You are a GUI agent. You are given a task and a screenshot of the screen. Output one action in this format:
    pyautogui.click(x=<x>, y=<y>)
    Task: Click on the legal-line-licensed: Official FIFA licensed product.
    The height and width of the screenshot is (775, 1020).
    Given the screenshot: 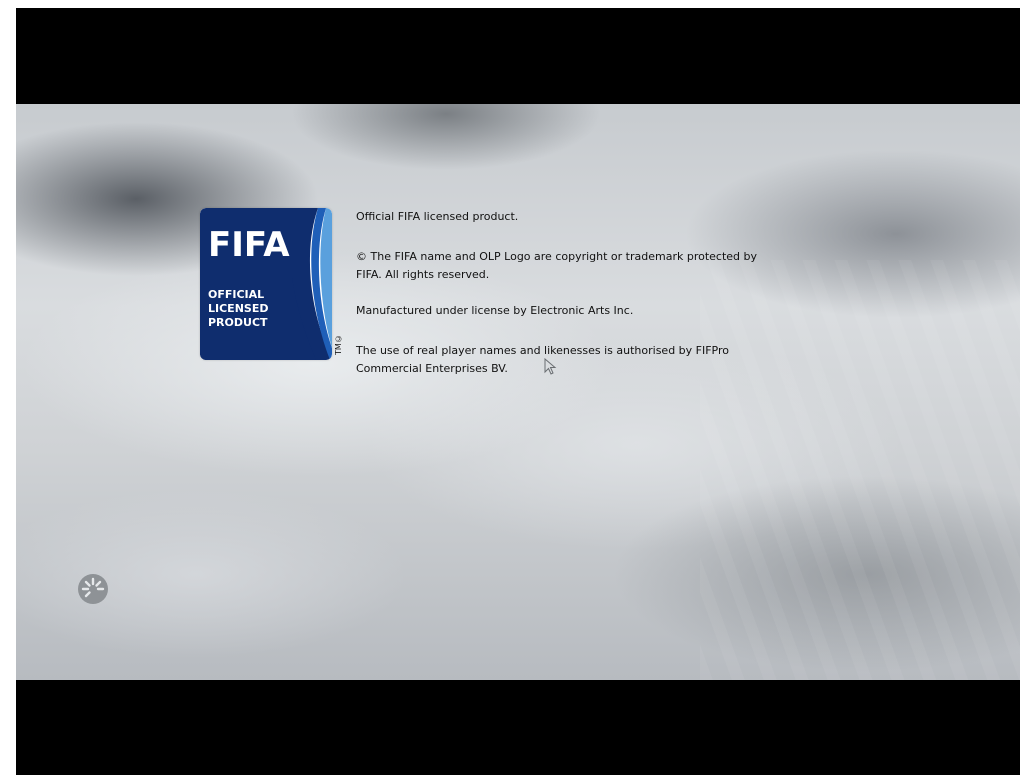 What is the action you would take?
    pyautogui.click(x=437, y=216)
    